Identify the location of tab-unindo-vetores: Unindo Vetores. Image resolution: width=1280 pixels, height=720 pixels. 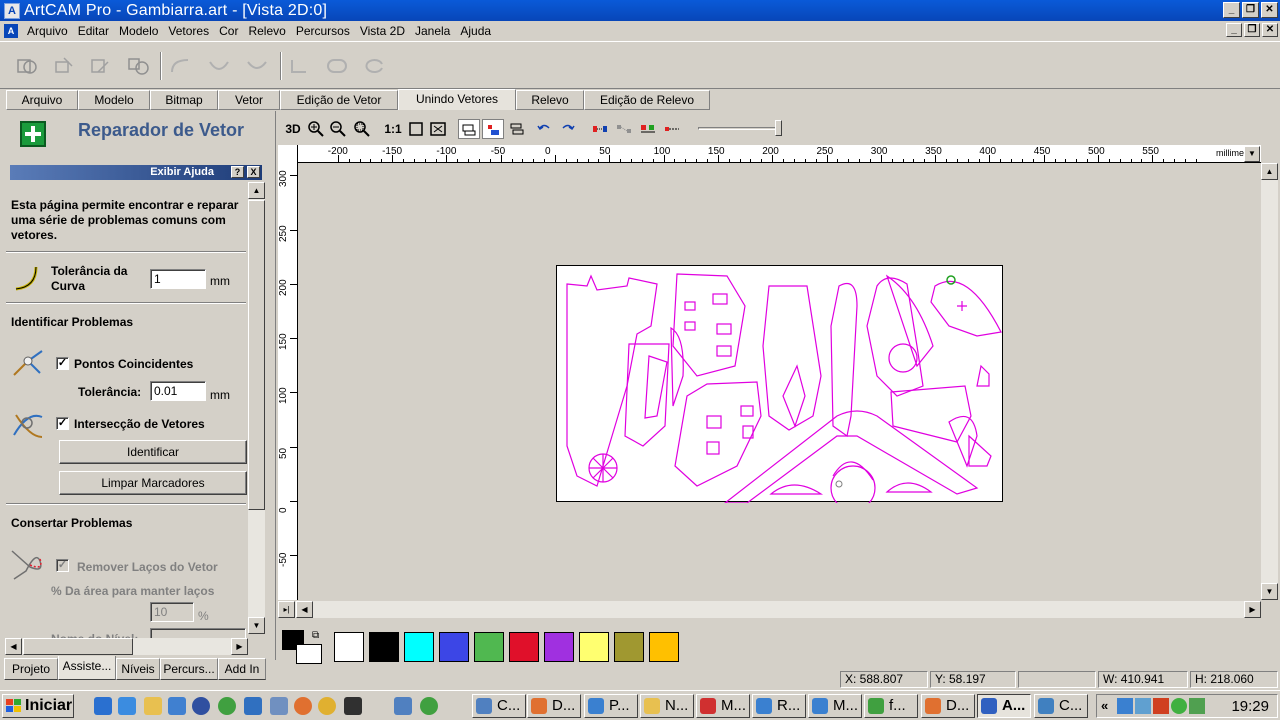
(457, 99).